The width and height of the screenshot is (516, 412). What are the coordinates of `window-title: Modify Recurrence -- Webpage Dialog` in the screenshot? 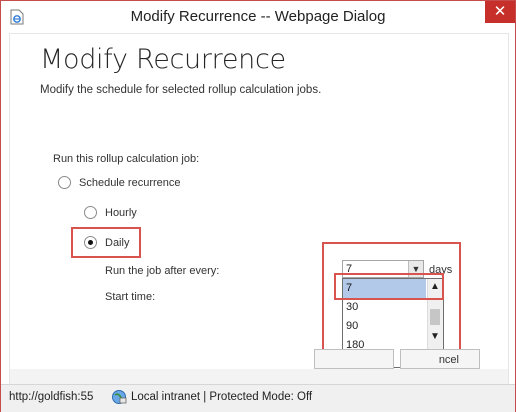 It's located at (258, 16).